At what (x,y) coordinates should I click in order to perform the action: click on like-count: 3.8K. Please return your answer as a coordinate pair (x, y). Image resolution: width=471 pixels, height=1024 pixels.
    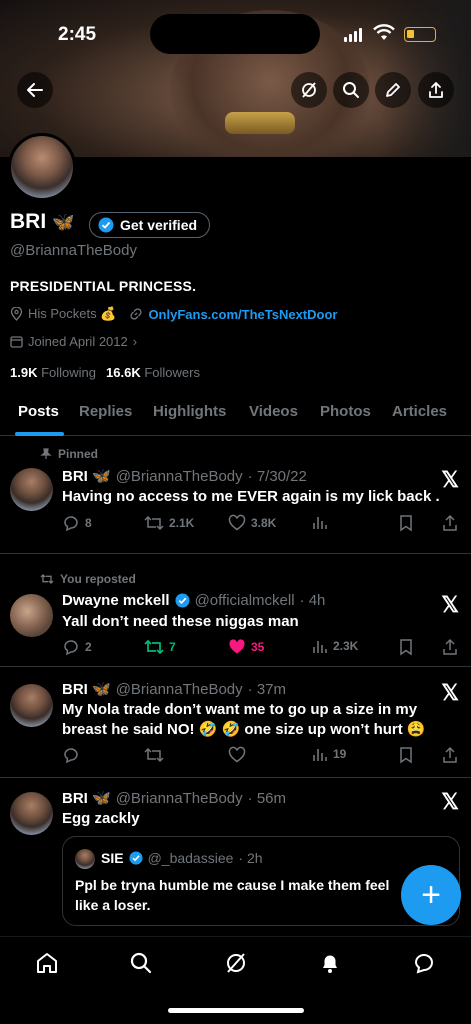
    Looking at the image, I should click on (264, 523).